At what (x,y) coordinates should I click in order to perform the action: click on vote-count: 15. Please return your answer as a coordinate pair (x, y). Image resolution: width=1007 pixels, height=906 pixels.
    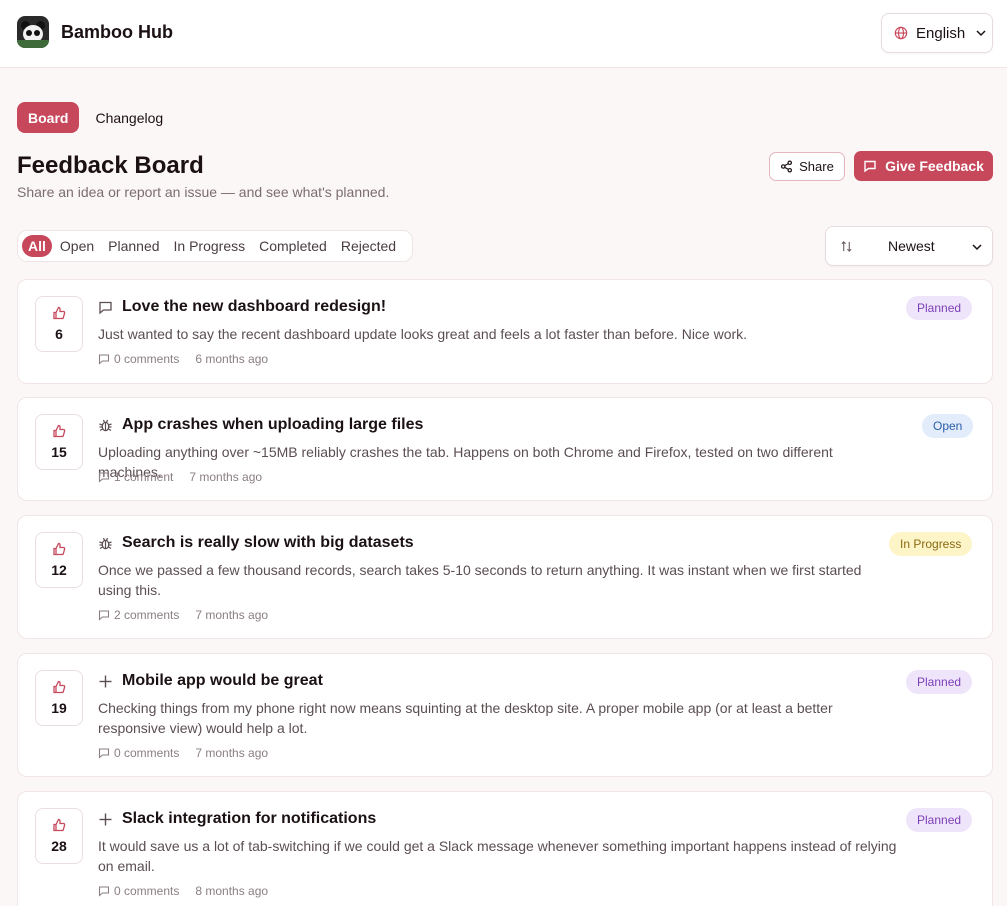
    Looking at the image, I should click on (59, 452).